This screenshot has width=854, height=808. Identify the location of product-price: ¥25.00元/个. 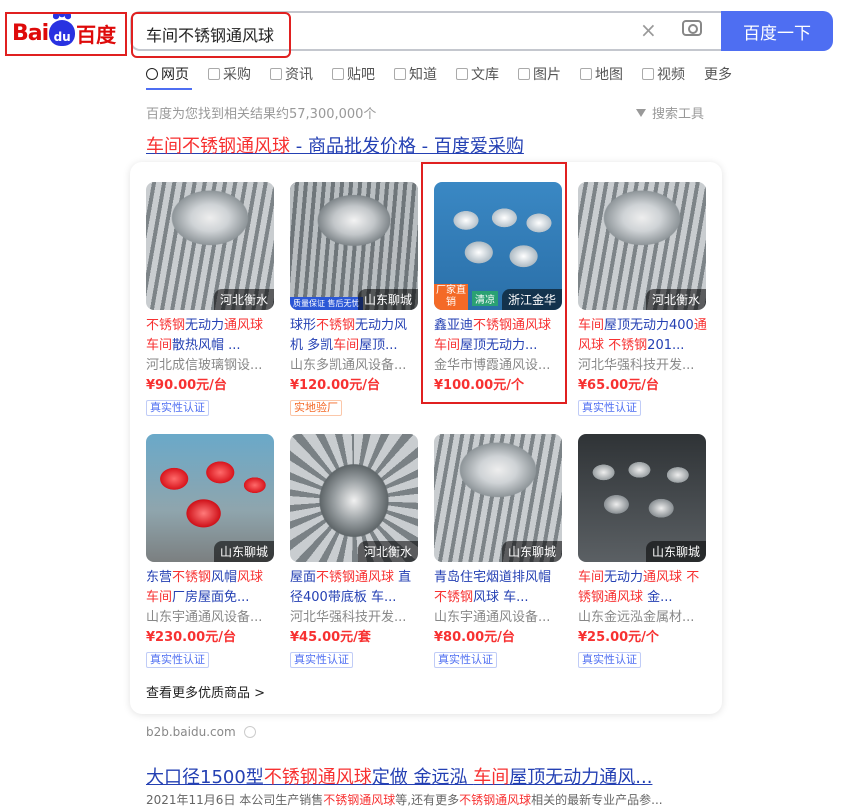
(618, 637).